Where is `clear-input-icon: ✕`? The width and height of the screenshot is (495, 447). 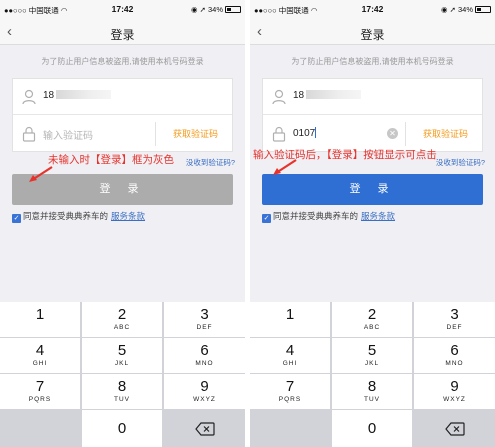
clear-input-icon: ✕ is located at coordinates (392, 133).